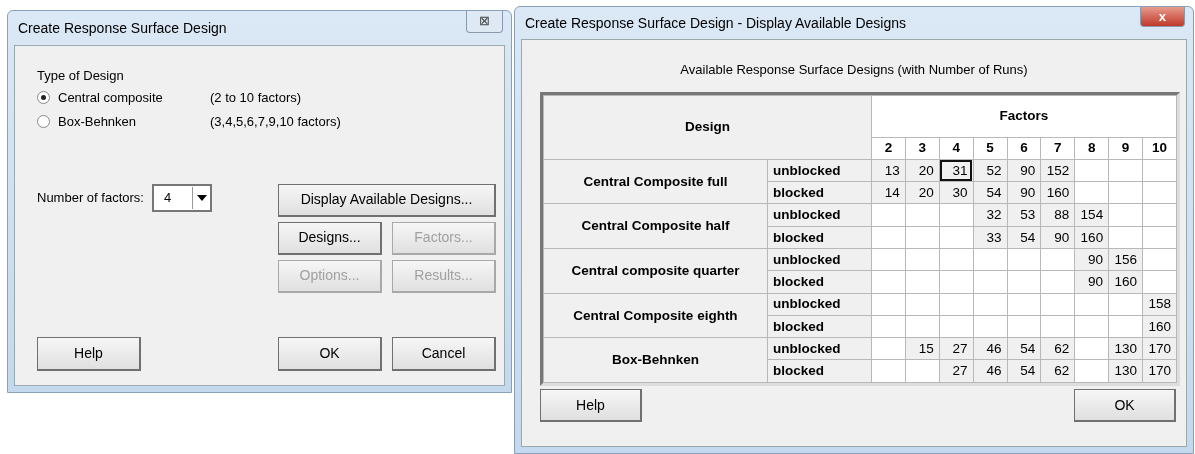 The width and height of the screenshot is (1195, 454). I want to click on dropdown-arrow-icon, so click(200, 197).